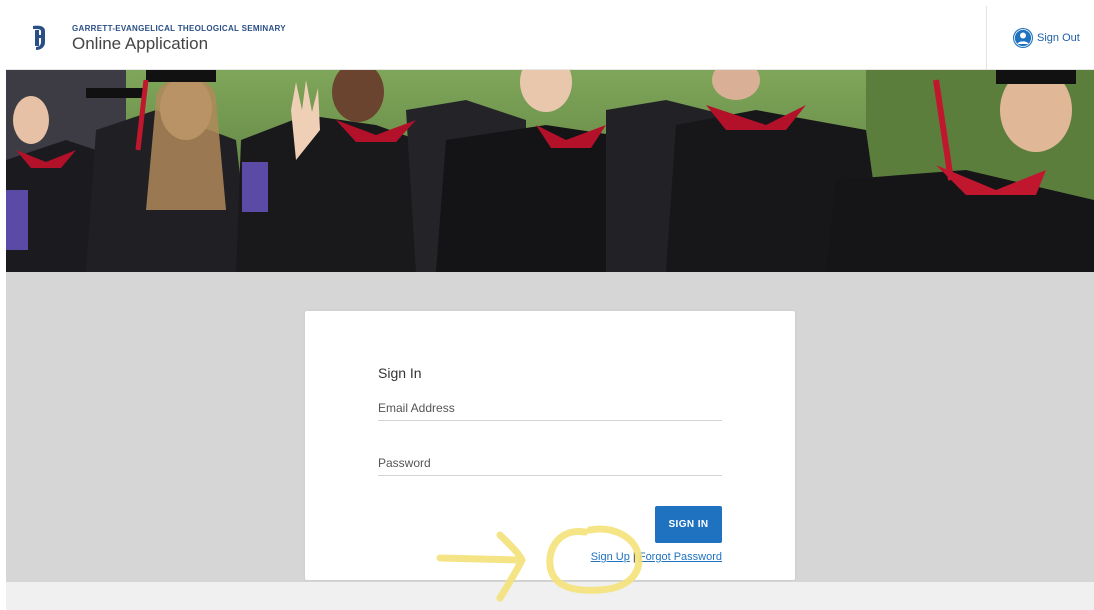 This screenshot has width=1094, height=610. Describe the element at coordinates (179, 28) in the screenshot. I see `org-name: GARRETT-EVANGELICAL THEOLOGICAL SEMINARY` at that location.